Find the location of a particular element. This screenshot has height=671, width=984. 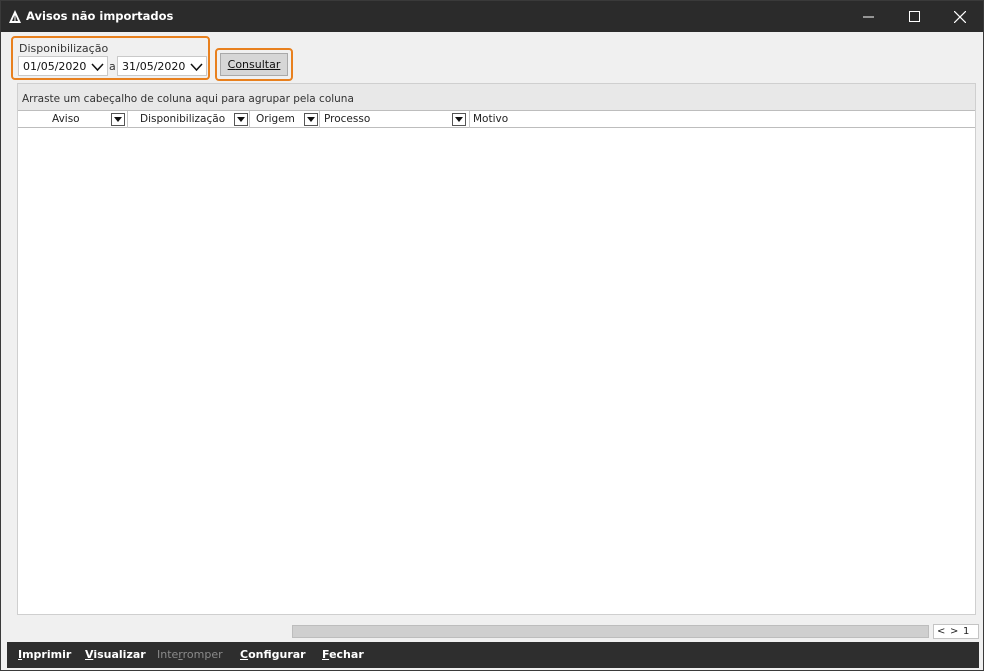

minimize-icon is located at coordinates (868, 17).